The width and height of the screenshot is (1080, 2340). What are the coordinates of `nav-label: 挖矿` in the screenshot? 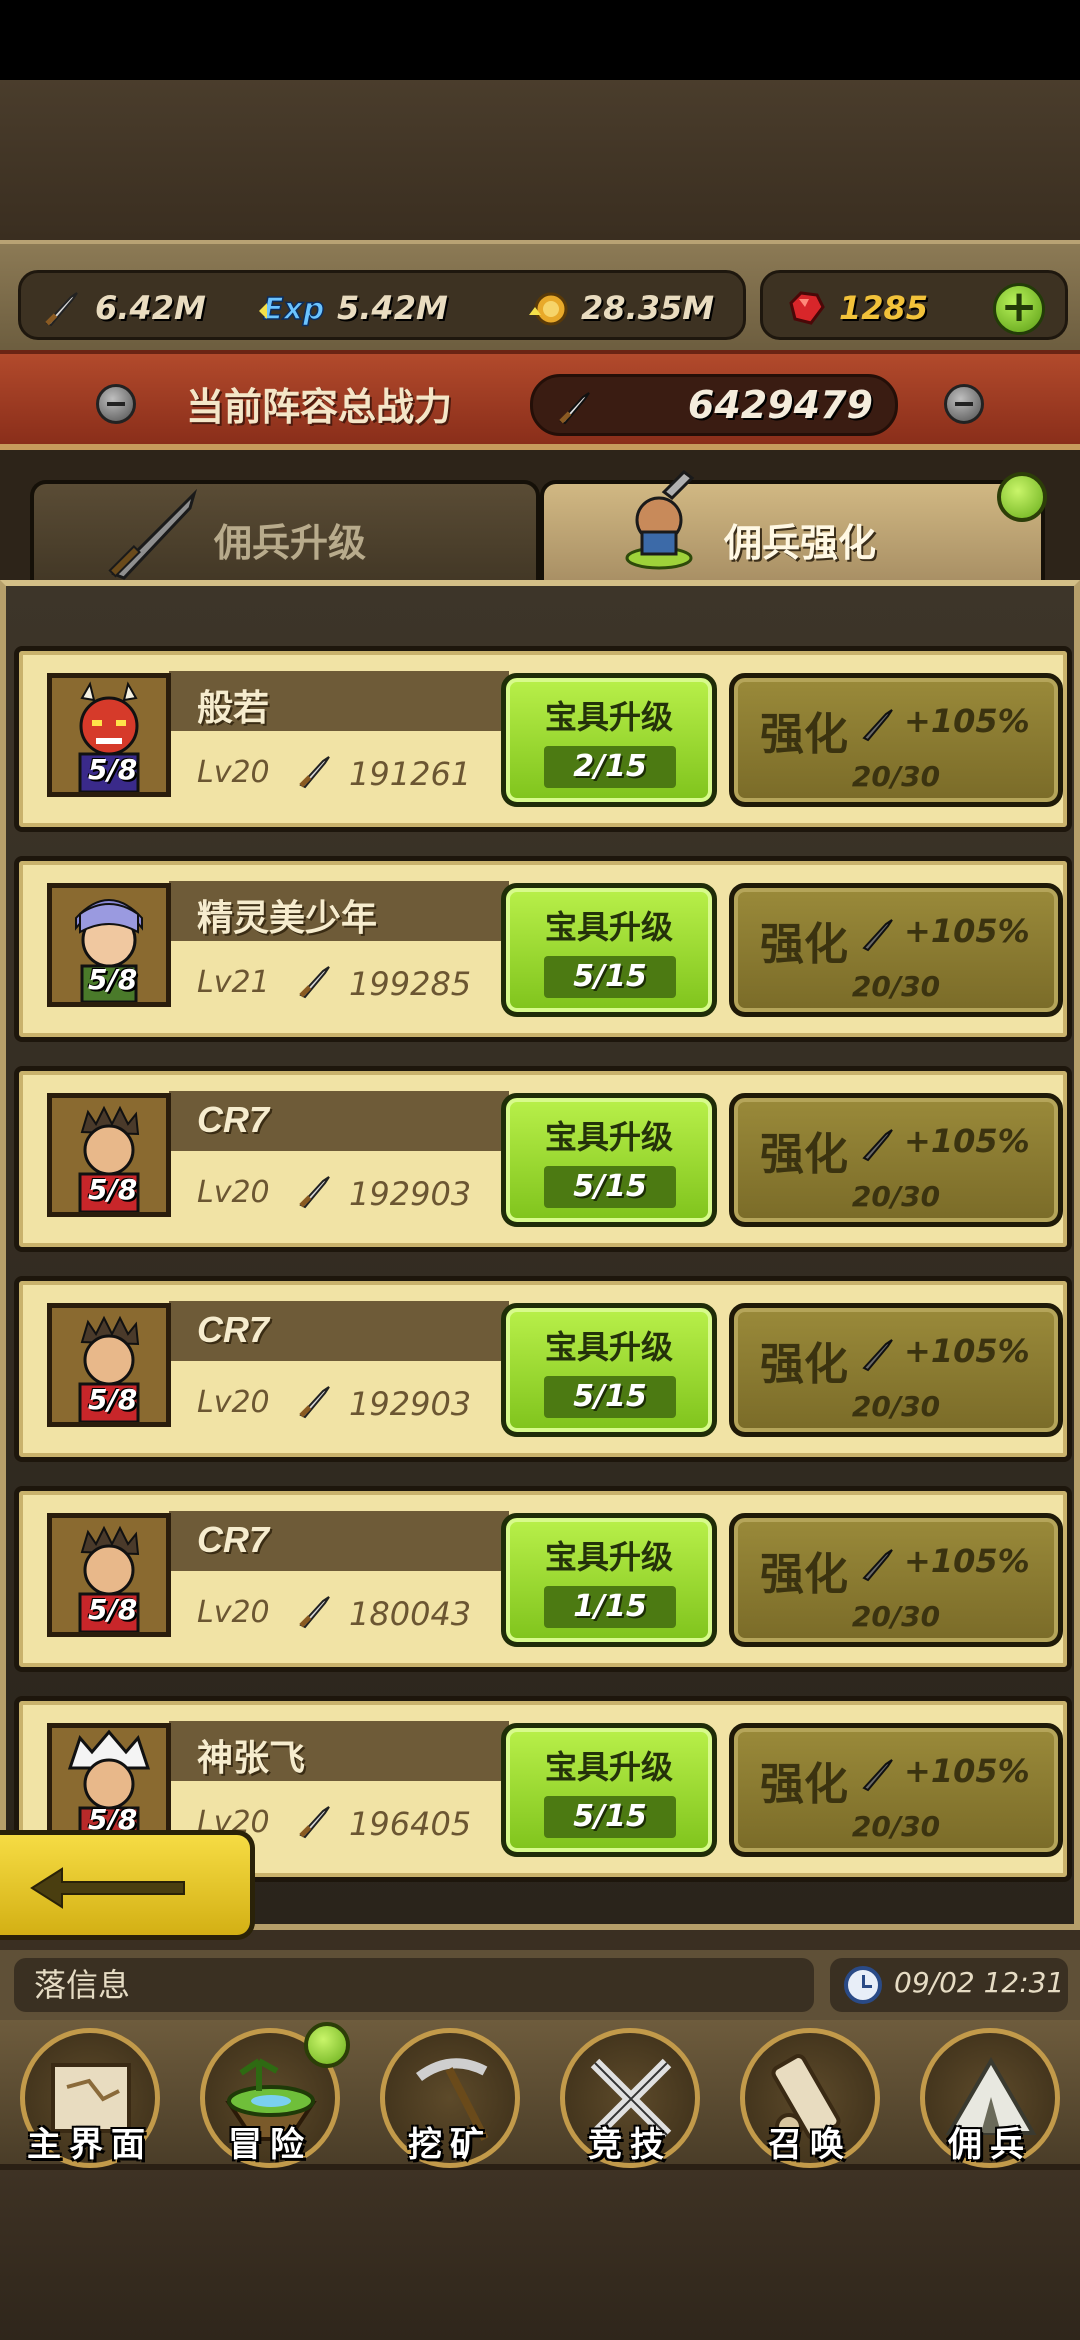 It's located at (450, 2145).